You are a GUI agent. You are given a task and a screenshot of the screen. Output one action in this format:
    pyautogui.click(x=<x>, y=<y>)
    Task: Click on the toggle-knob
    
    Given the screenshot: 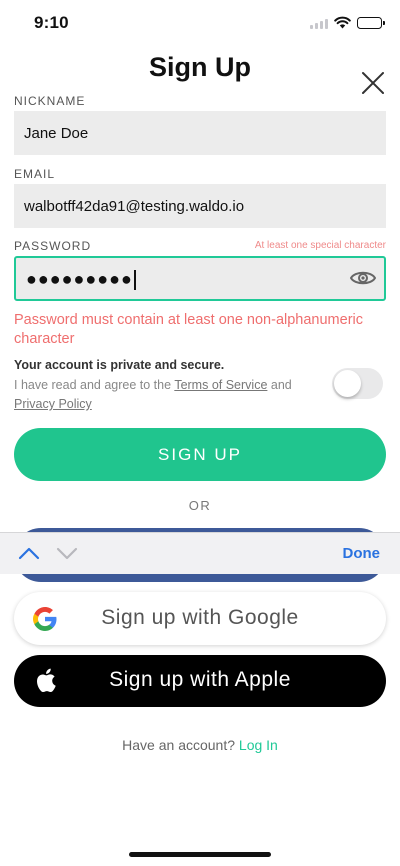 What is the action you would take?
    pyautogui.click(x=347, y=383)
    